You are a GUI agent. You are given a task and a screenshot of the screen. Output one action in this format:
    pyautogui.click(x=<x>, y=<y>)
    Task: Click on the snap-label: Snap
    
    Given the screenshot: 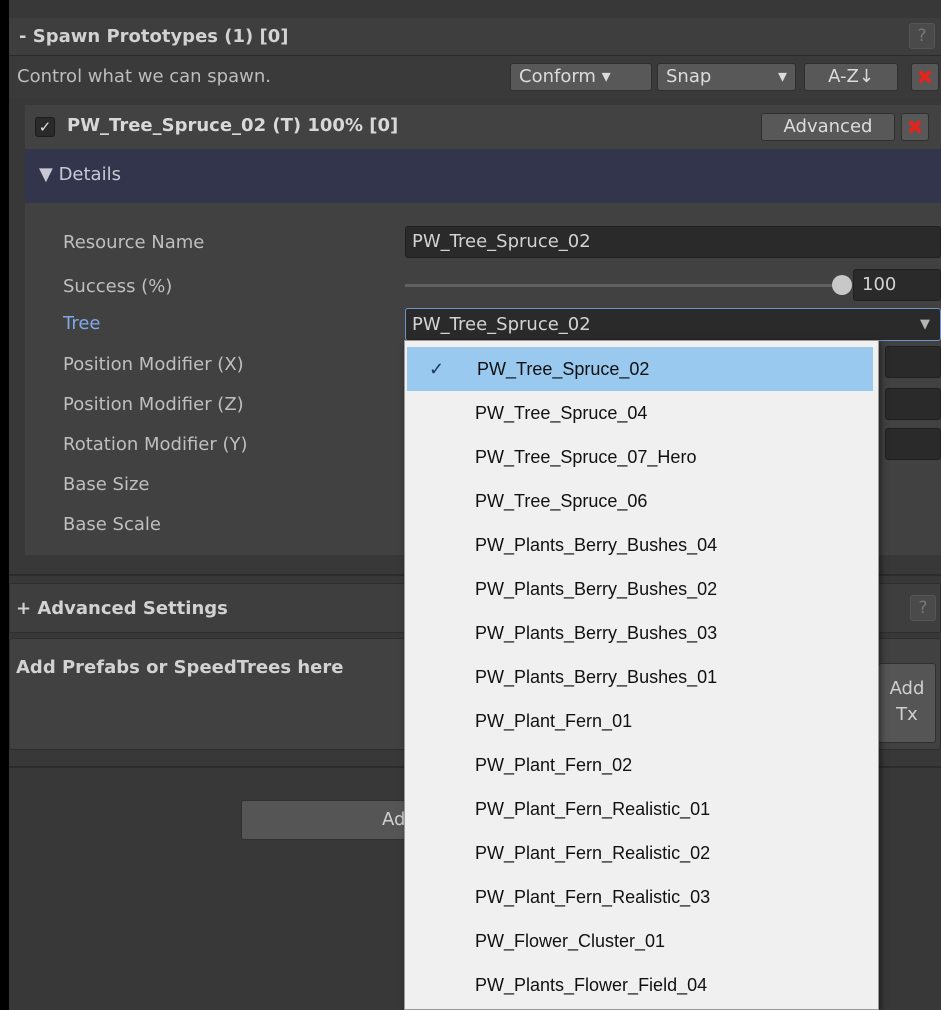 What is the action you would take?
    pyautogui.click(x=689, y=76)
    